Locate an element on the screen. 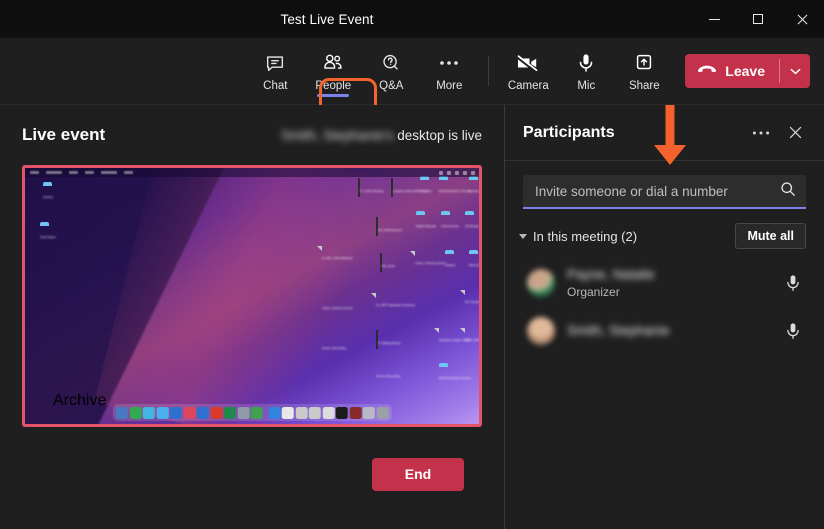 This screenshot has height=529, width=824. invite-search-box is located at coordinates (664, 192).